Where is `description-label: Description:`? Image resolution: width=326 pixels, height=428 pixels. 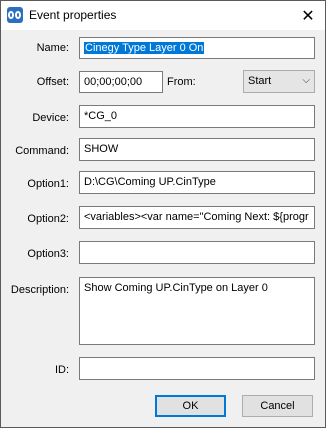
description-label: Description: is located at coordinates (39, 290).